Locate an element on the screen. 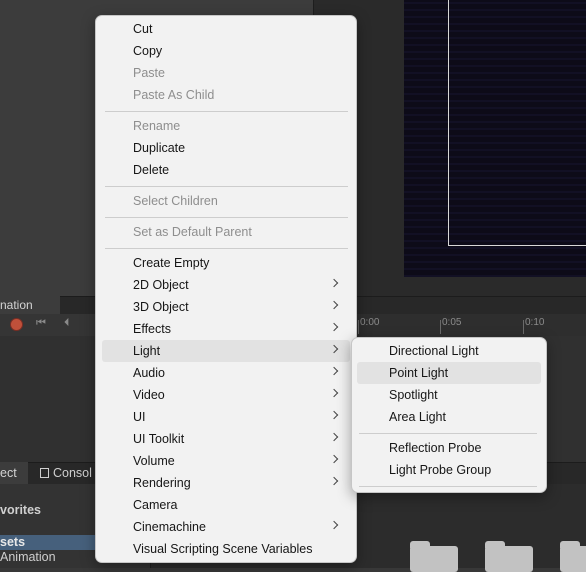  menu-item-area-light: Area Light is located at coordinates (449, 417).